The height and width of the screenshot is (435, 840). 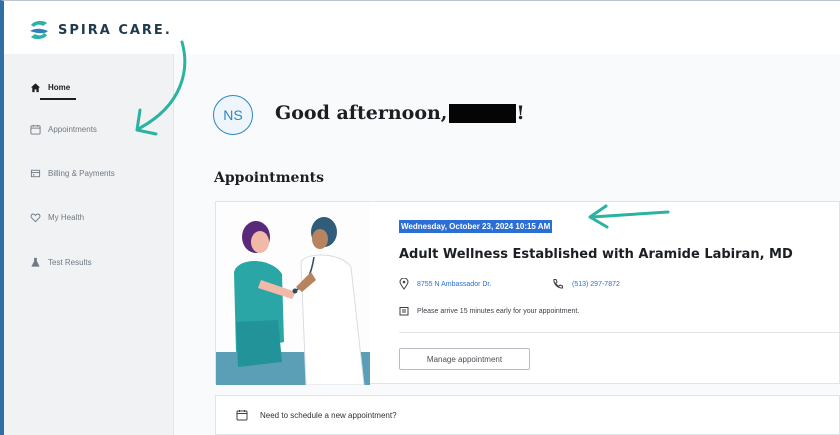 I want to click on appointment-phone: (513) 297-7872, so click(x=586, y=284).